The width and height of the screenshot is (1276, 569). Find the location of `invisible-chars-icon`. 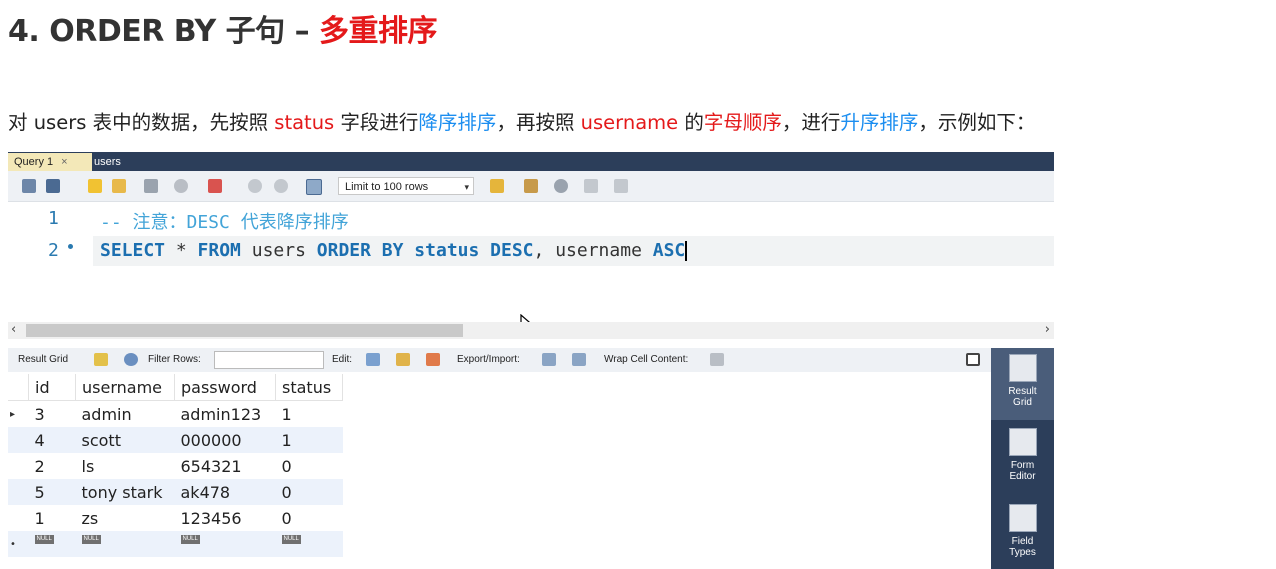

invisible-chars-icon is located at coordinates (591, 186).